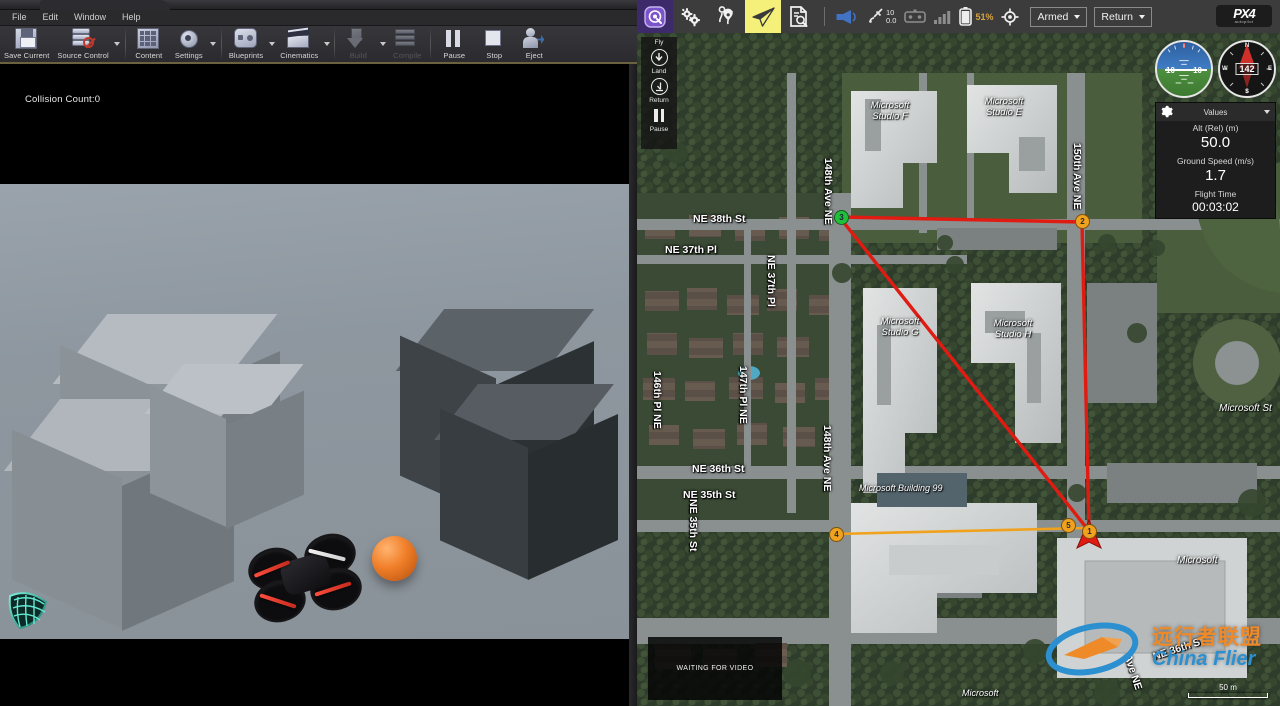  I want to click on poi-text: Microsoft Studio G, so click(900, 327).